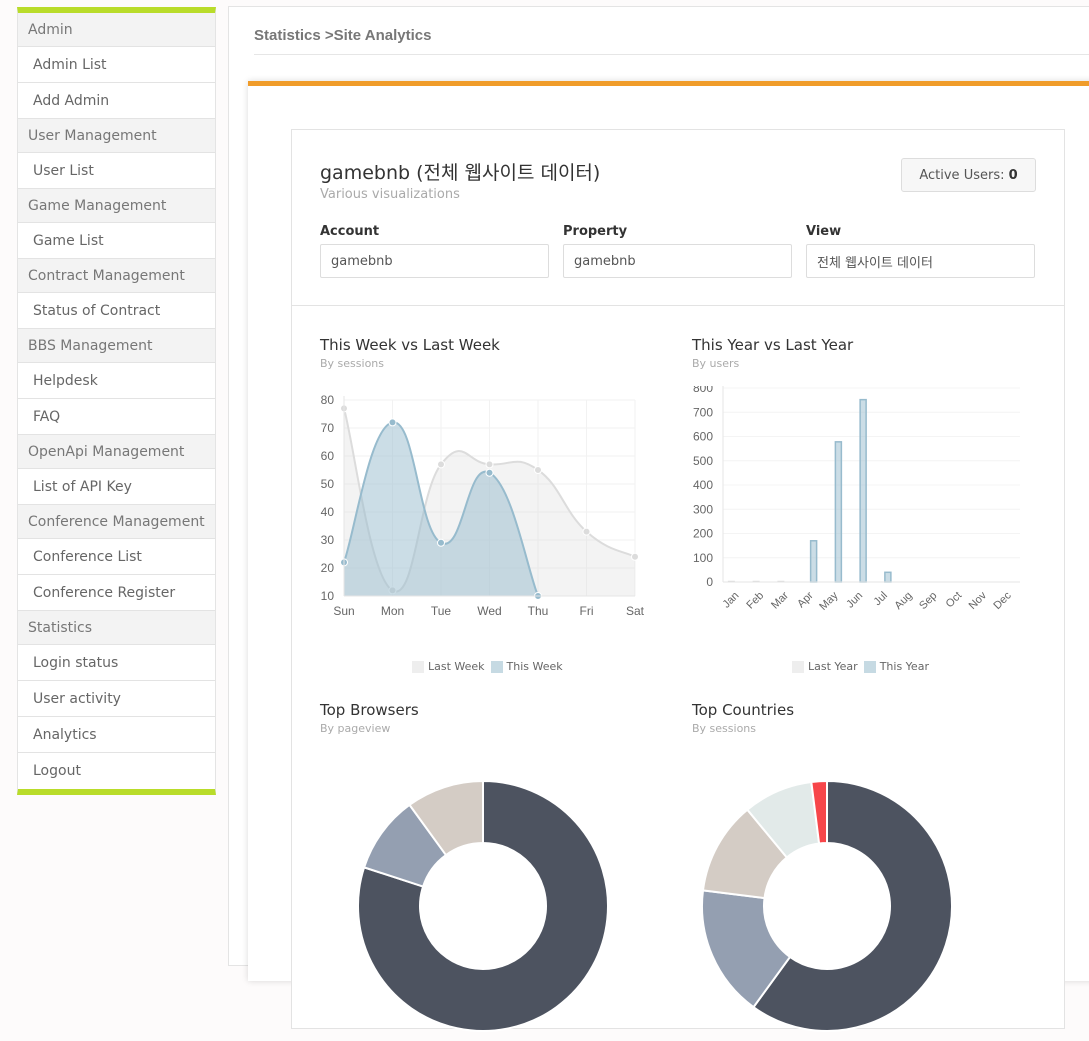  I want to click on year-chart-subtitle: By users, so click(716, 363).